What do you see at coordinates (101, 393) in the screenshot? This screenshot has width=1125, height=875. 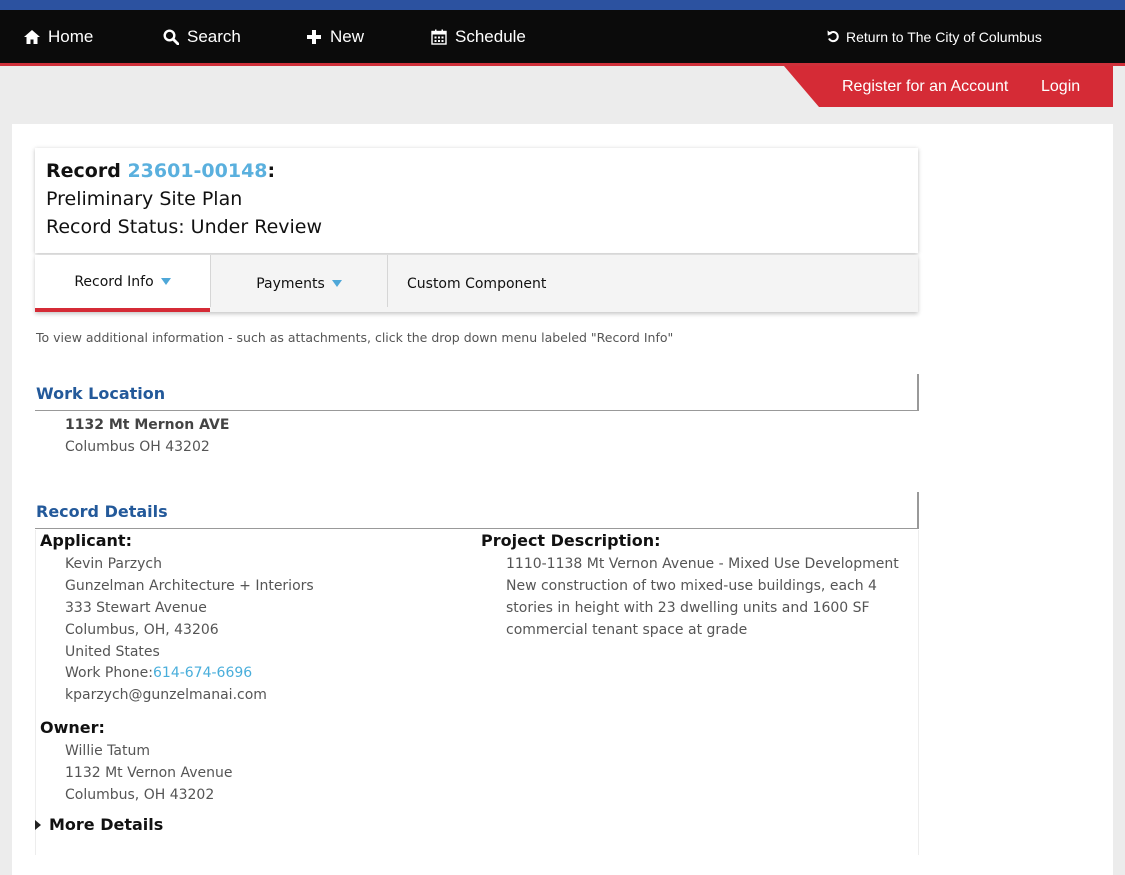 I see `work-location-heading: Work Location` at bounding box center [101, 393].